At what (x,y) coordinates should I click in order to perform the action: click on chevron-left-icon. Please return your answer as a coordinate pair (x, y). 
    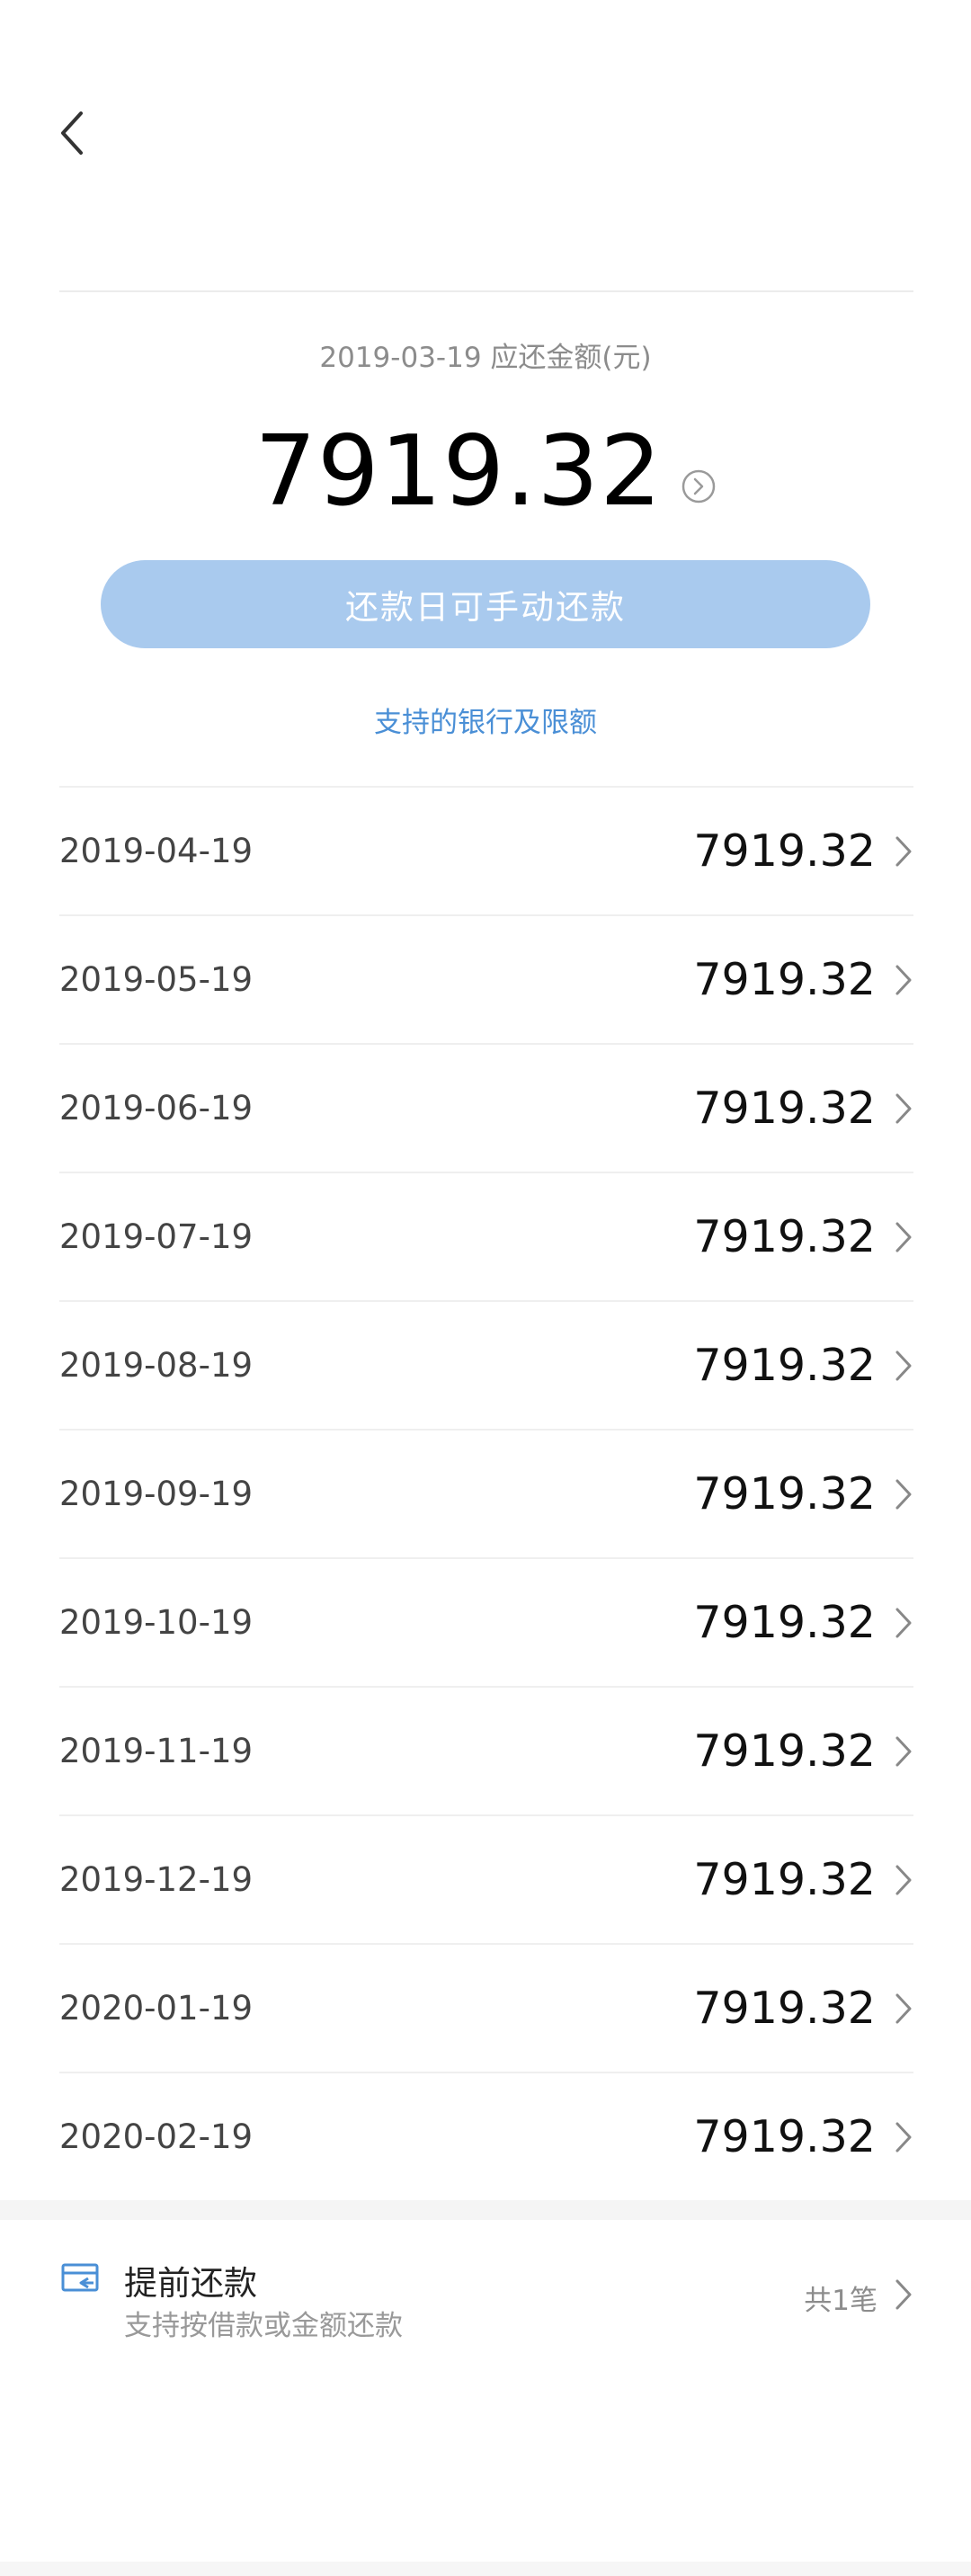
    Looking at the image, I should click on (72, 133).